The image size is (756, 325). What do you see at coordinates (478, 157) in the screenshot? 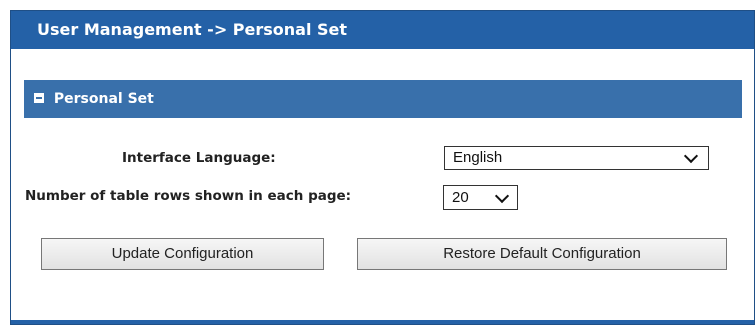
I see `interface-language-value: English` at bounding box center [478, 157].